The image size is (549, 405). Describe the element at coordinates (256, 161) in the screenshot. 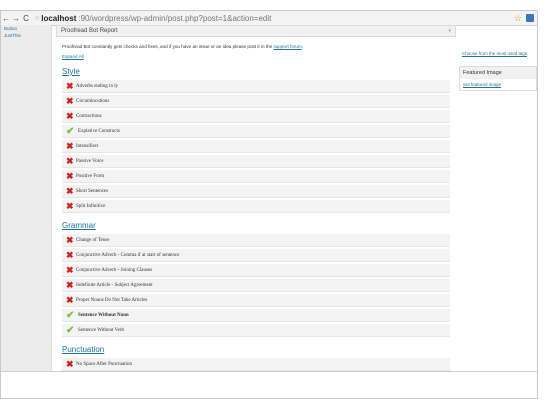

I see `check-item: ✖ Passive Voice` at that location.